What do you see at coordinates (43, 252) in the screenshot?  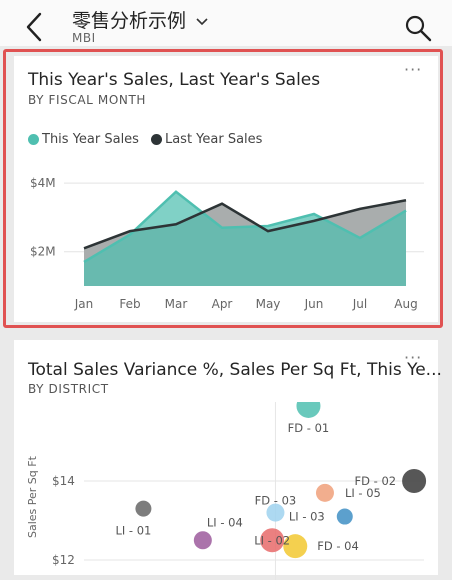 I see `y-tick-label: $2M` at bounding box center [43, 252].